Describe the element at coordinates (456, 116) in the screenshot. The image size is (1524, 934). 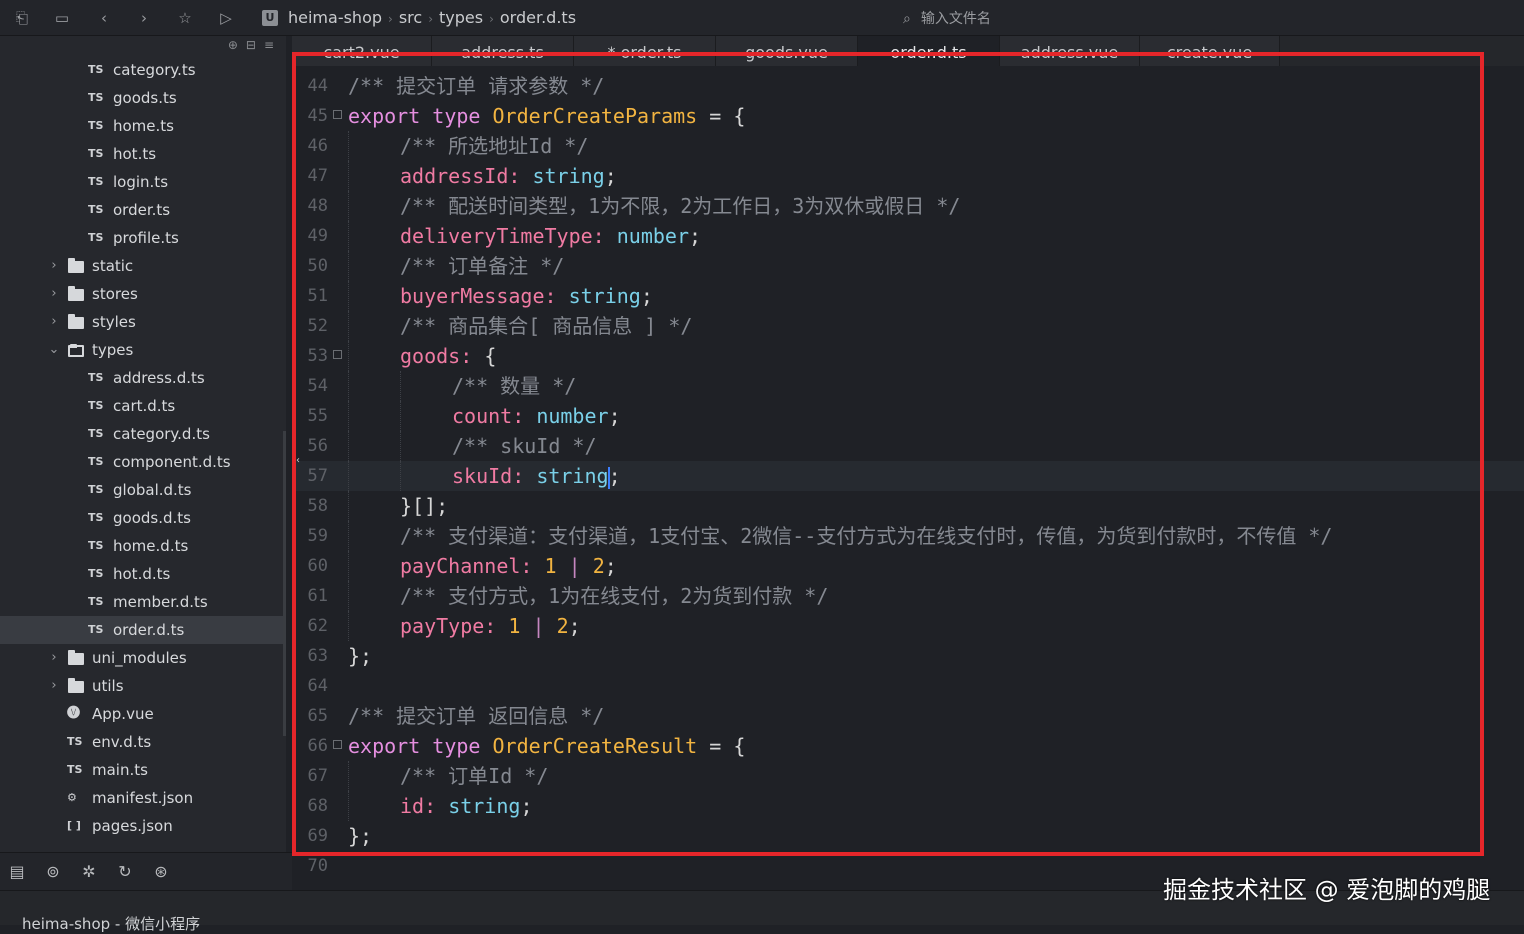
I see `code-token: type` at that location.